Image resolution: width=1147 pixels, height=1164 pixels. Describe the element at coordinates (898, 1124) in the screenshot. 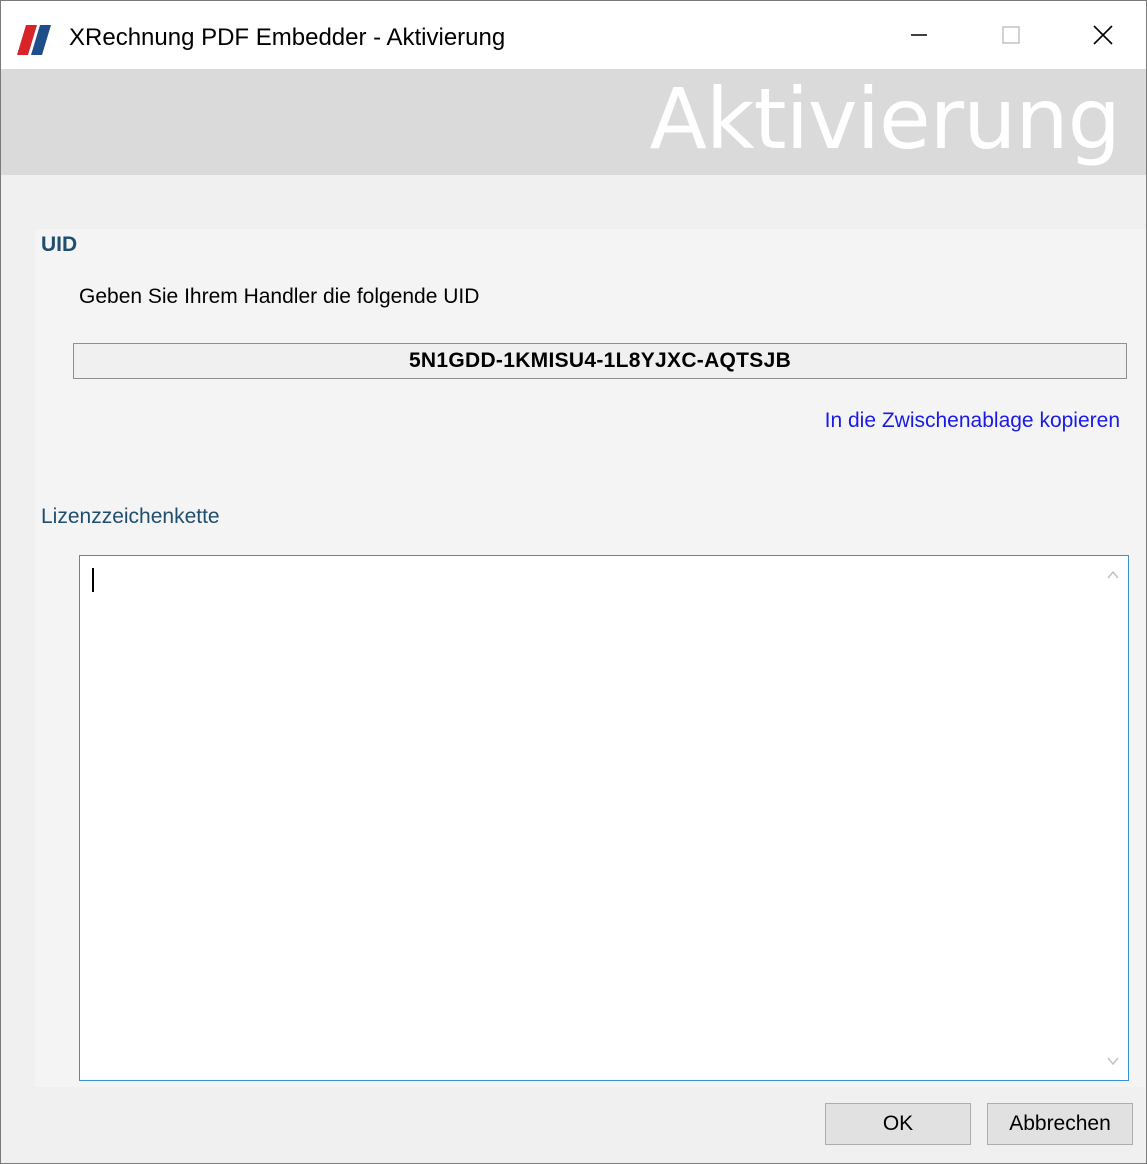

I see `ok-button: OK` at that location.